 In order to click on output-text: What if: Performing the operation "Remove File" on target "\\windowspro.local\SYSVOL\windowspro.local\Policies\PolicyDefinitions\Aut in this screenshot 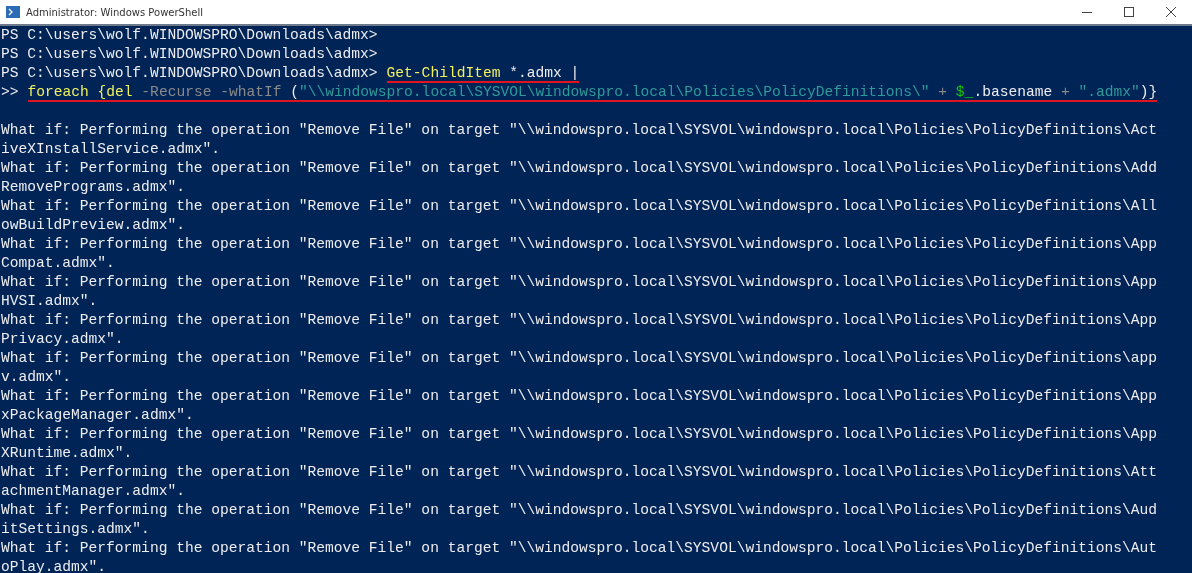, I will do `click(579, 548)`.